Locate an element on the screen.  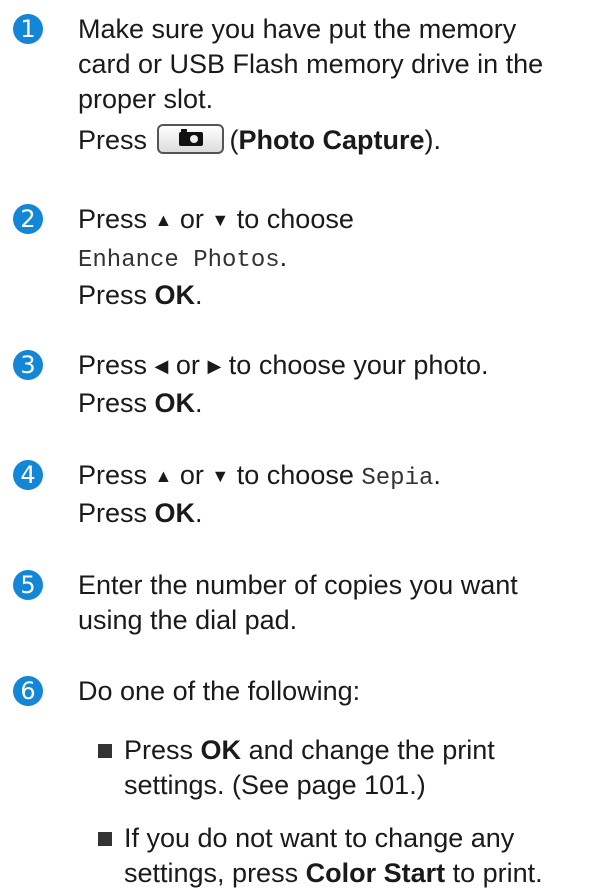
step-text-line: card or USB Flash memory drive in the is located at coordinates (311, 64).